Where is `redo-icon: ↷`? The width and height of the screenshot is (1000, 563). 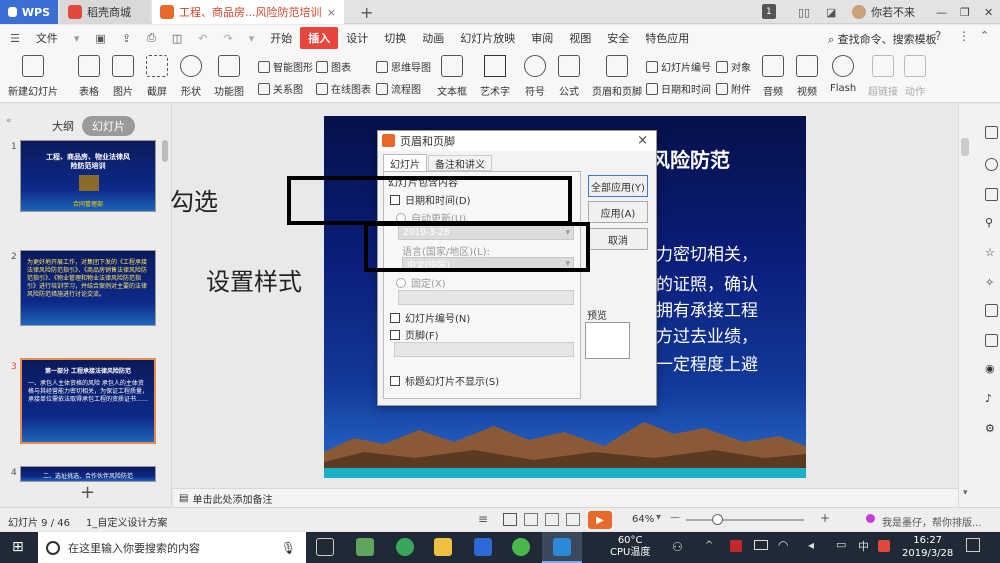 redo-icon: ↷ is located at coordinates (227, 38).